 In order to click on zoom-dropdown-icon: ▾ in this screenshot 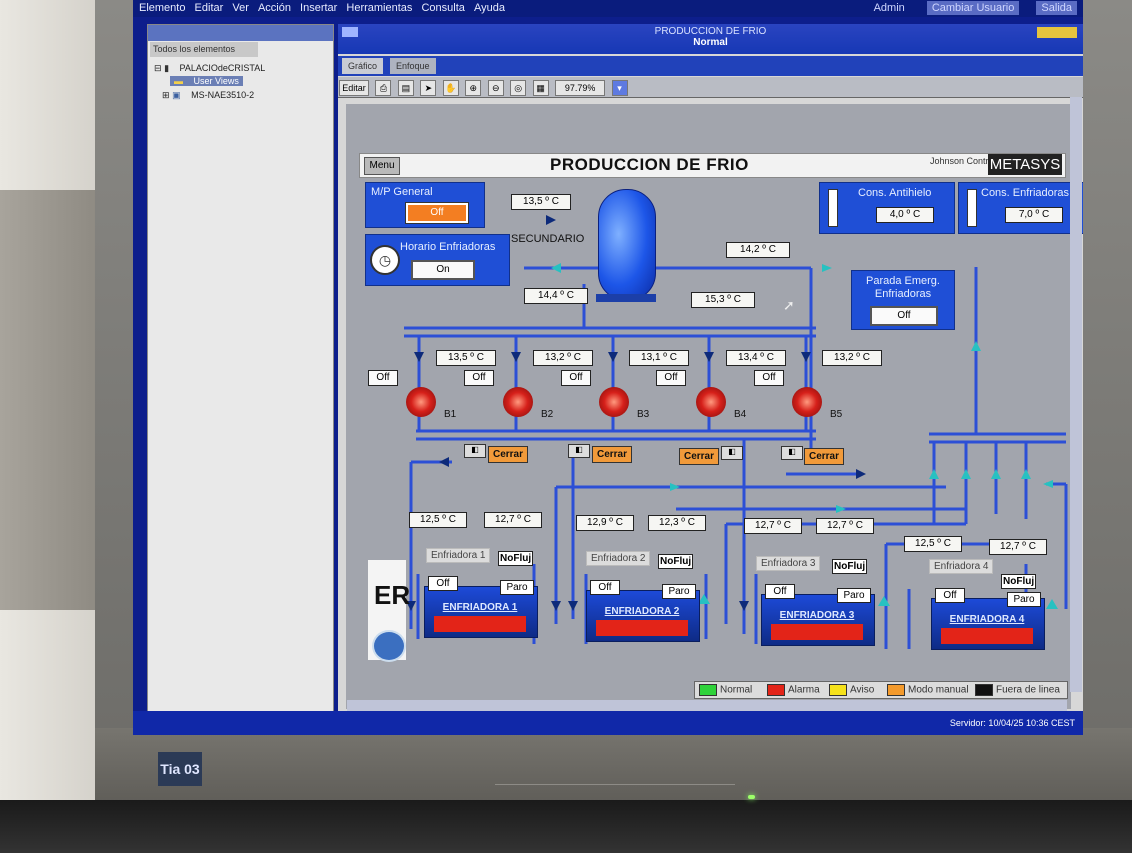, I will do `click(619, 88)`.